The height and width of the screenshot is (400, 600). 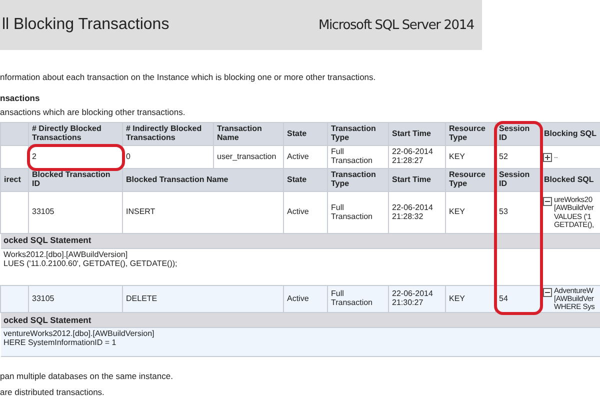 What do you see at coordinates (570, 180) in the screenshot?
I see `column-header: Blocked SQL` at bounding box center [570, 180].